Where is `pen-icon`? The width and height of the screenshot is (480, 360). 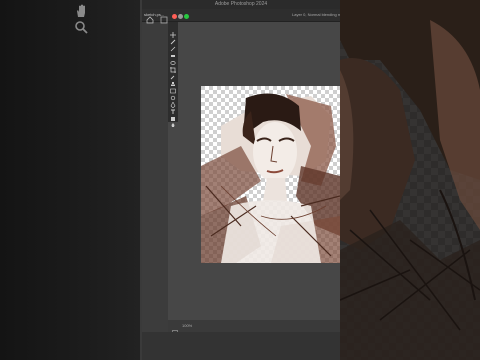 pen-icon is located at coordinates (173, 102).